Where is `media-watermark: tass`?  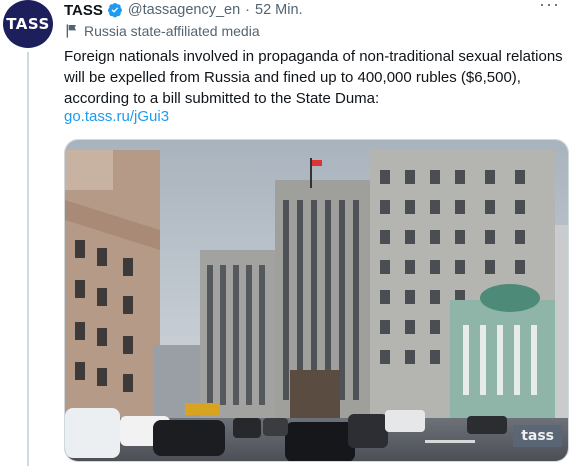 media-watermark: tass is located at coordinates (537, 436).